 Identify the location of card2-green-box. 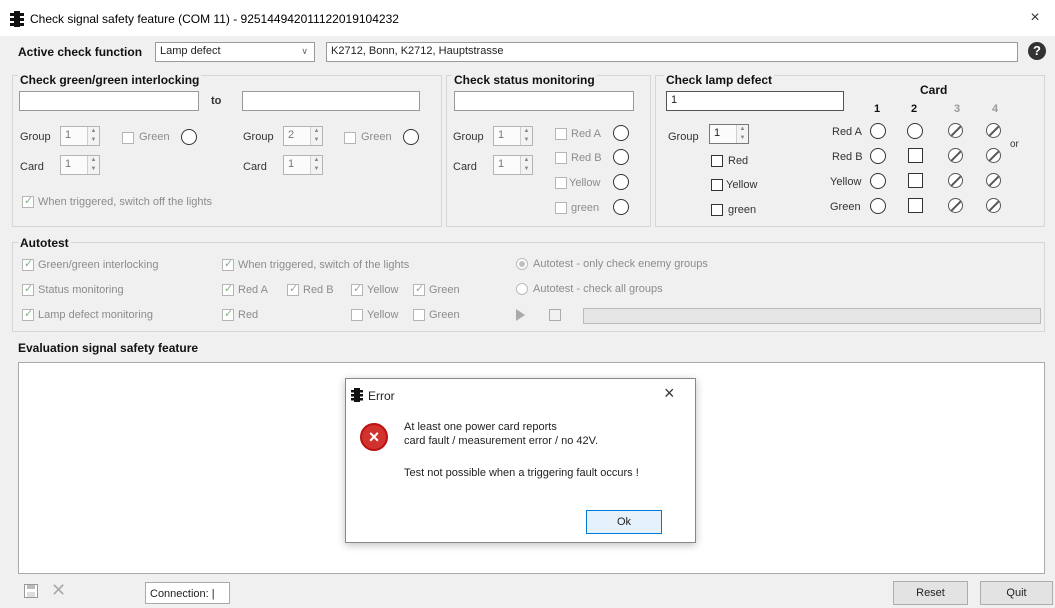
(915, 205).